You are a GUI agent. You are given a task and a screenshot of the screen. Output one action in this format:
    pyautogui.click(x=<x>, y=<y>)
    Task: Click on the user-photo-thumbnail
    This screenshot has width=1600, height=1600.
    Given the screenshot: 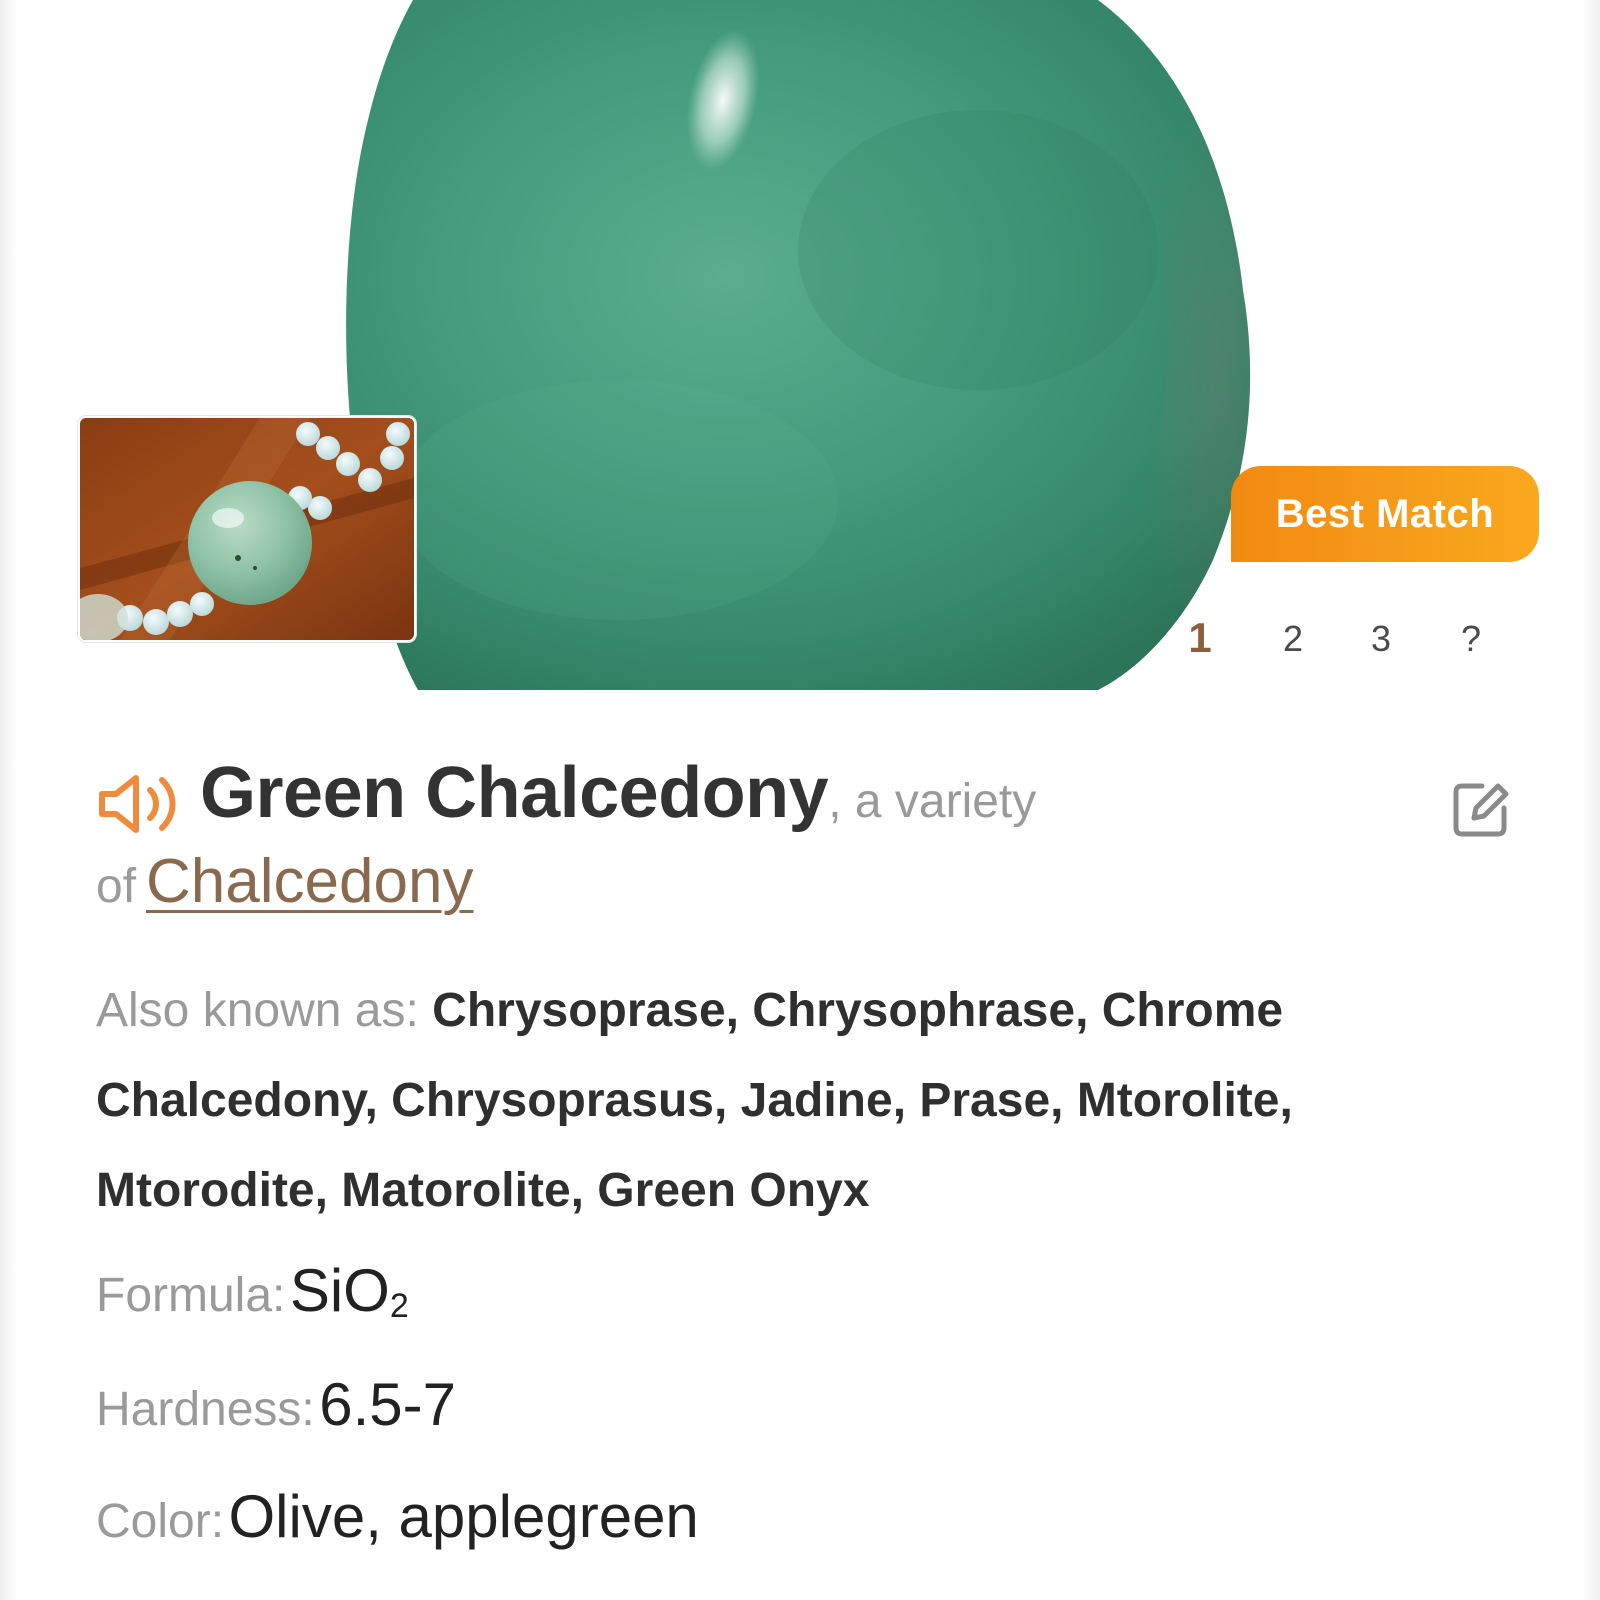 What is the action you would take?
    pyautogui.click(x=247, y=529)
    